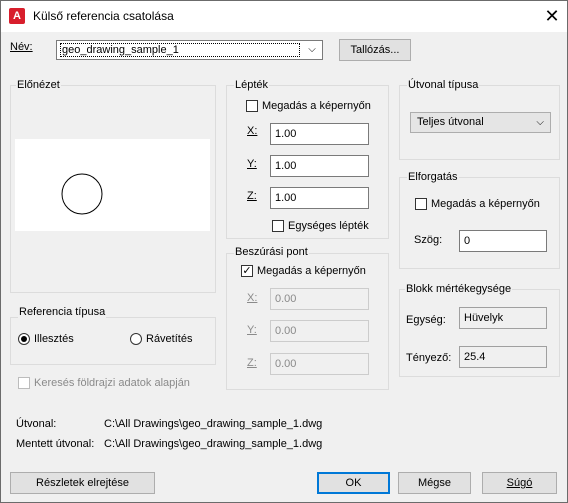 The width and height of the screenshot is (568, 503). Describe the element at coordinates (485, 204) in the screenshot. I see `rotation-specify-label: Megadás a képernyőn` at that location.